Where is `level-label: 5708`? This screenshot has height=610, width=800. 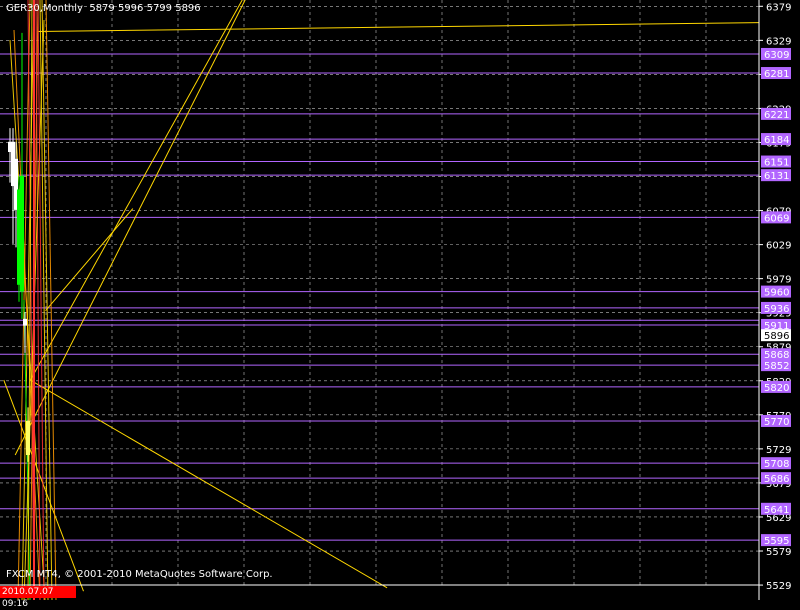 level-label: 5708 is located at coordinates (776, 464).